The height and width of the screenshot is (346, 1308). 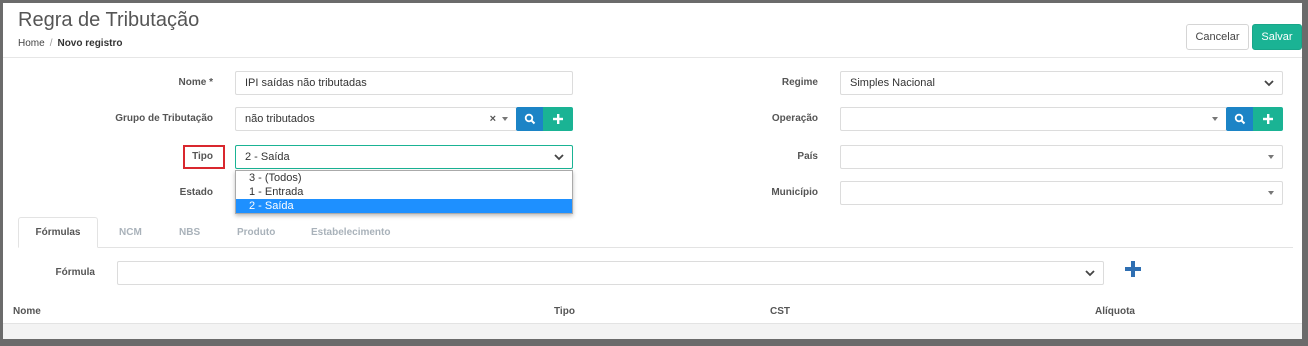 What do you see at coordinates (1061, 83) in the screenshot?
I see `regime-select: Simples Nacional` at bounding box center [1061, 83].